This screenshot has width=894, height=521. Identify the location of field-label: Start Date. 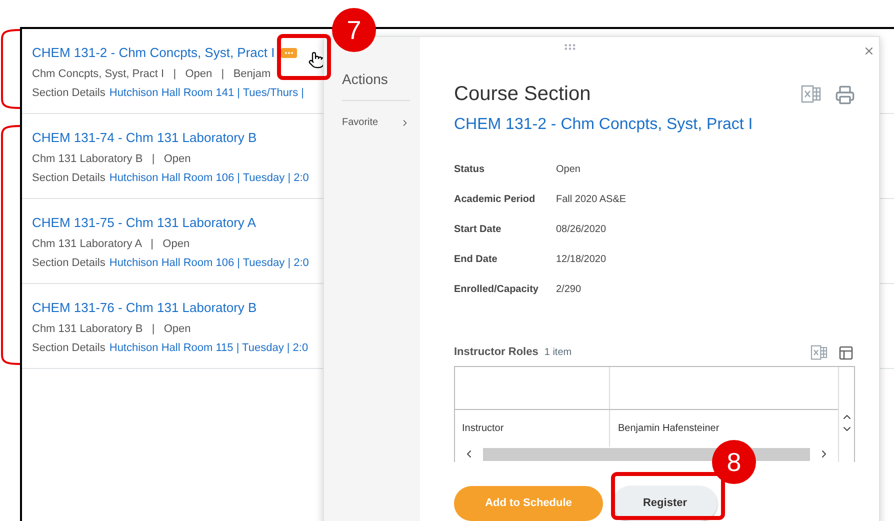
(478, 230).